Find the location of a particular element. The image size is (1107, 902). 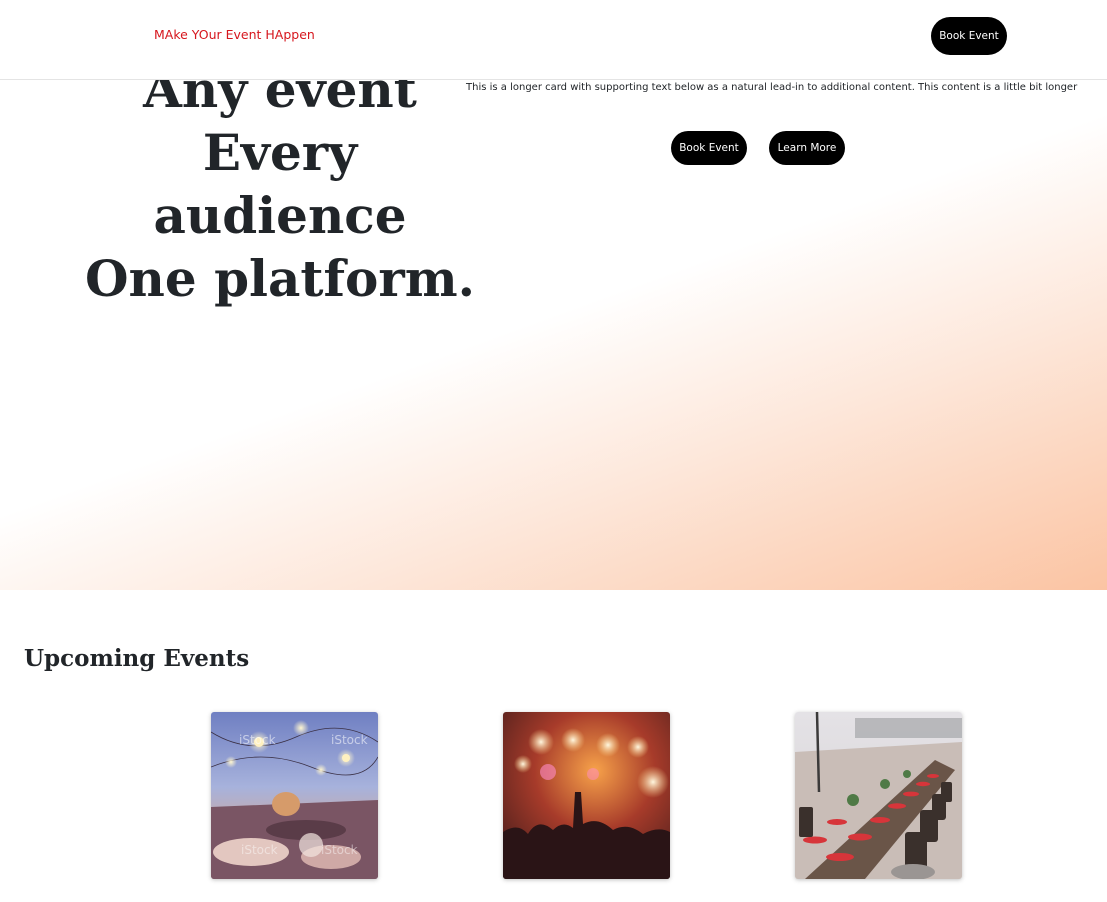

concert-photo is located at coordinates (586, 795).